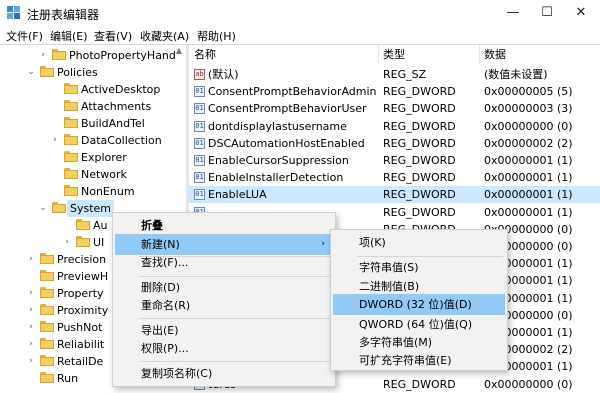 The image size is (600, 393). What do you see at coordinates (581, 13) in the screenshot?
I see `close-button: ✕` at bounding box center [581, 13].